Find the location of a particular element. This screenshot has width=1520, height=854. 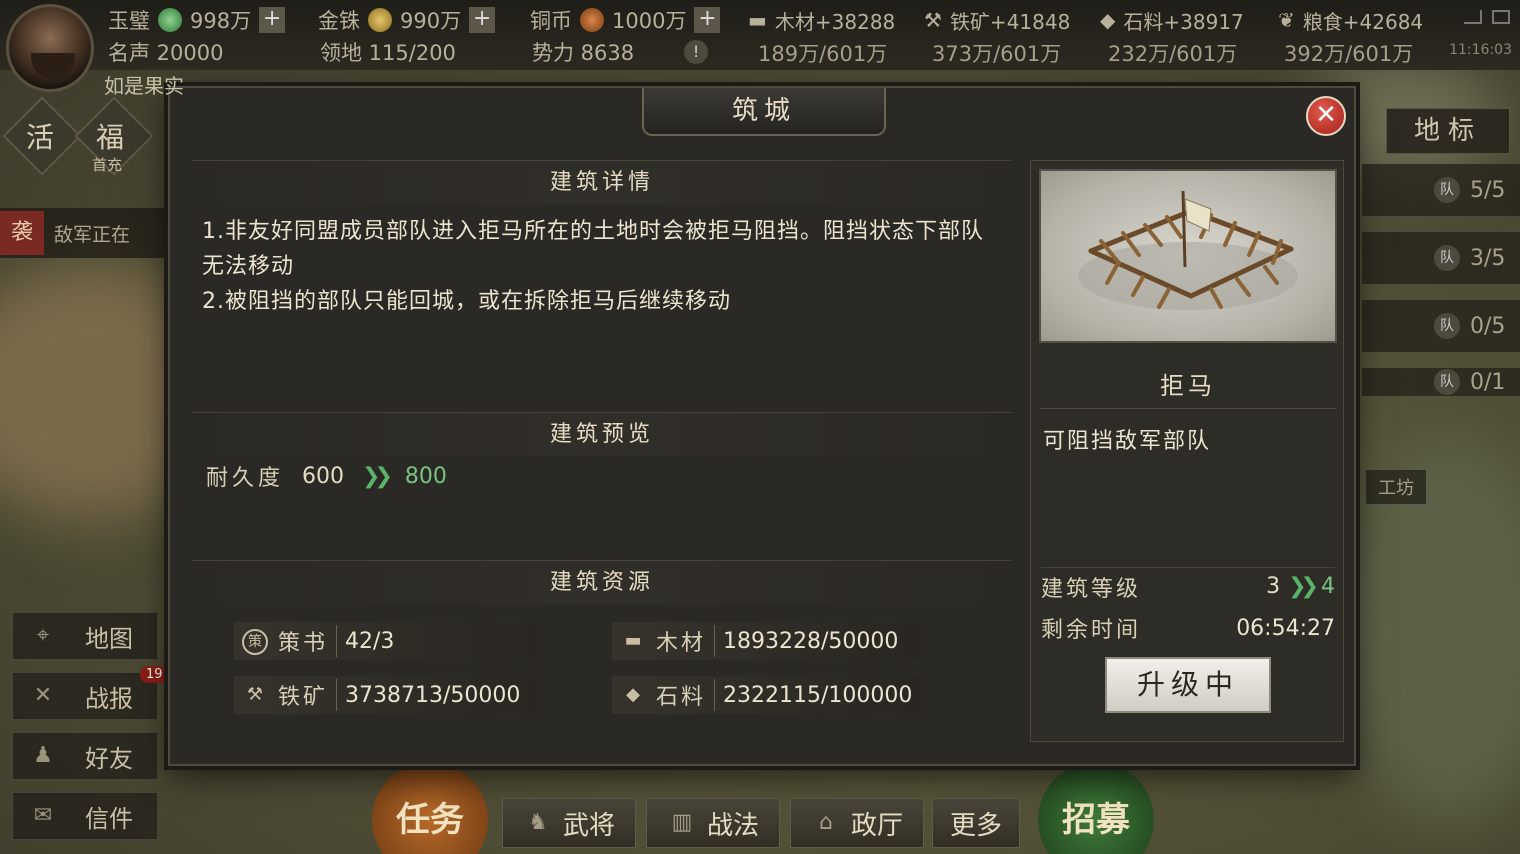

grain-rate: ❦ 粮食+42684 is located at coordinates (1350, 20).